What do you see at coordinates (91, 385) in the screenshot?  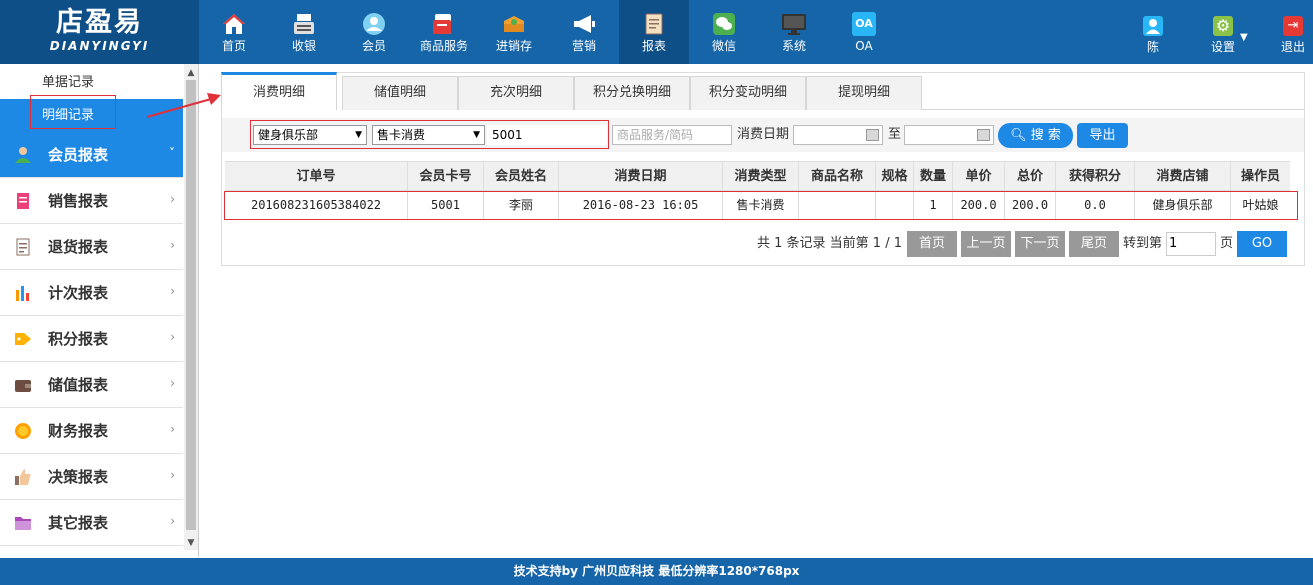 I see `sidebar-item-stored-value-report: 储值报表 ›` at bounding box center [91, 385].